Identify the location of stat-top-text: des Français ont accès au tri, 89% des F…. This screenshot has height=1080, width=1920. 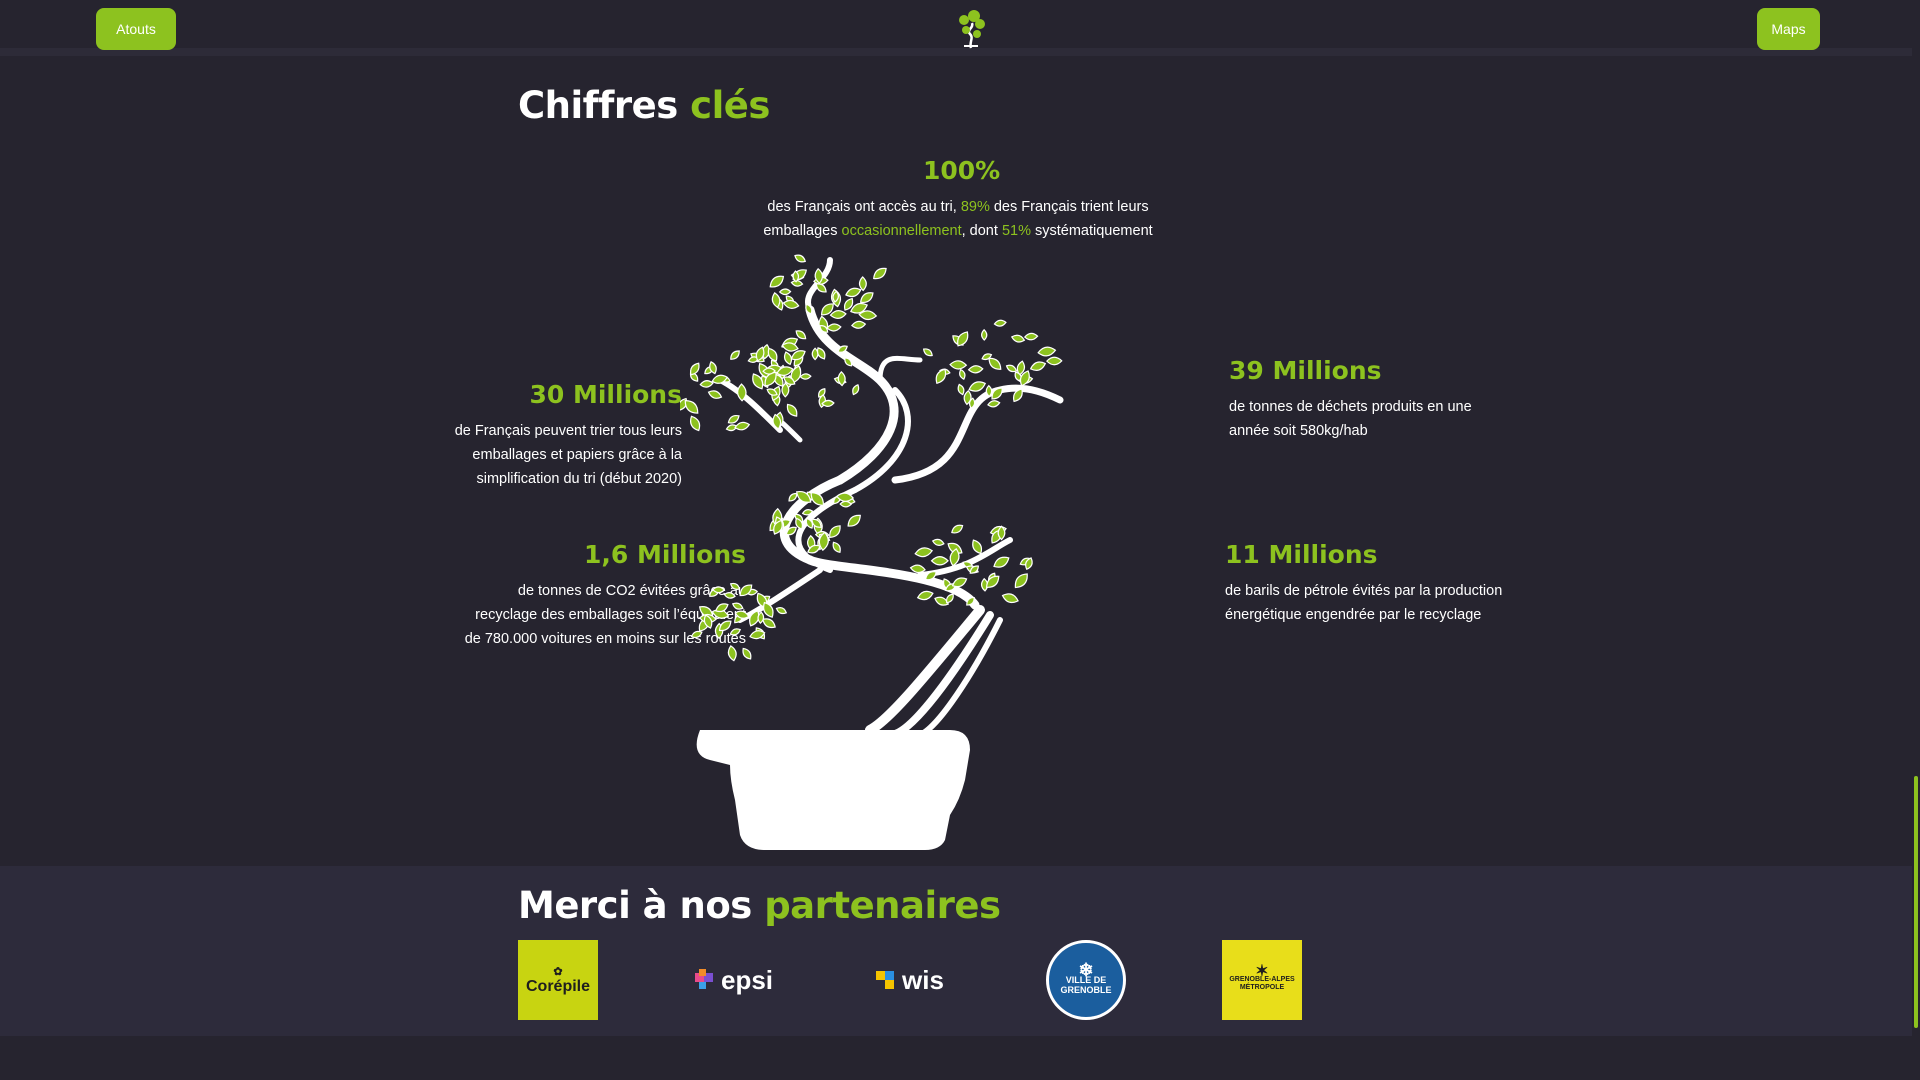
(958, 219).